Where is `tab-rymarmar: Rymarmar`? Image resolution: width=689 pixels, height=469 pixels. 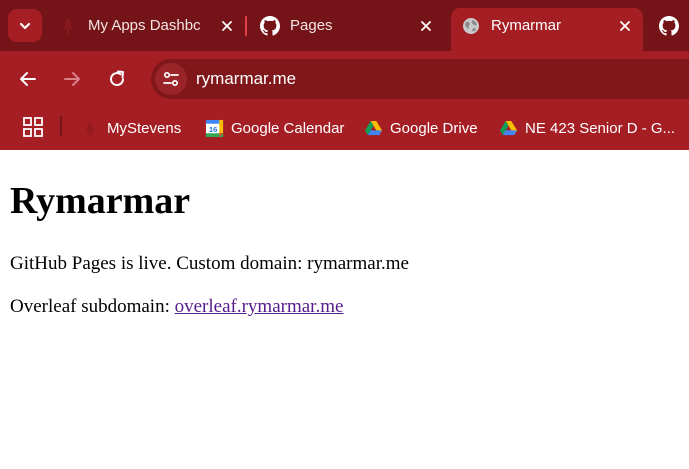
tab-rymarmar: Rymarmar is located at coordinates (547, 29).